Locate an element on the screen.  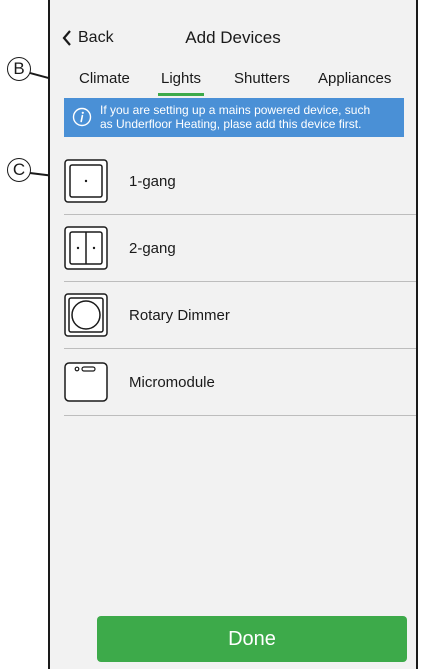
device-label: Rotary Dimmer is located at coordinates (179, 315).